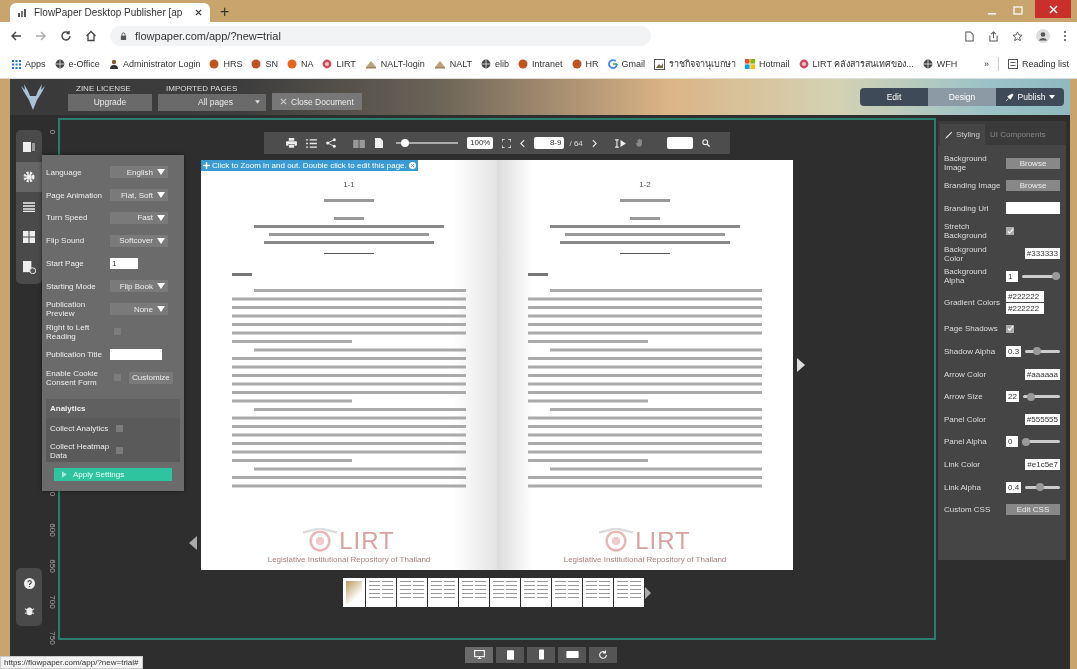  What do you see at coordinates (973, 303) in the screenshot?
I see `setting-label: Gradient Colors` at bounding box center [973, 303].